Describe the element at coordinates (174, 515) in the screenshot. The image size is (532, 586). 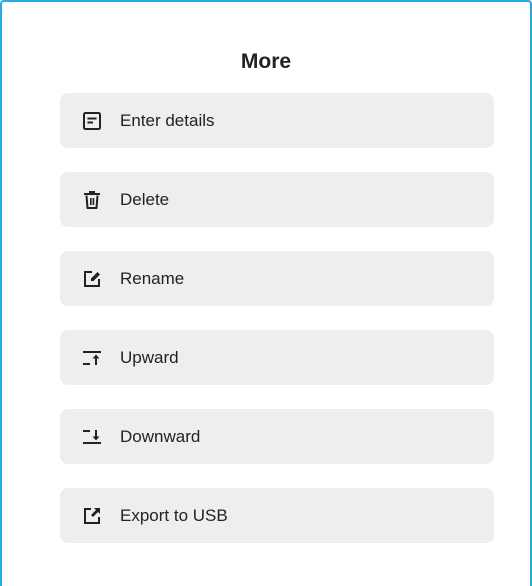
I see `export-to-usb-label: Export to USB` at that location.